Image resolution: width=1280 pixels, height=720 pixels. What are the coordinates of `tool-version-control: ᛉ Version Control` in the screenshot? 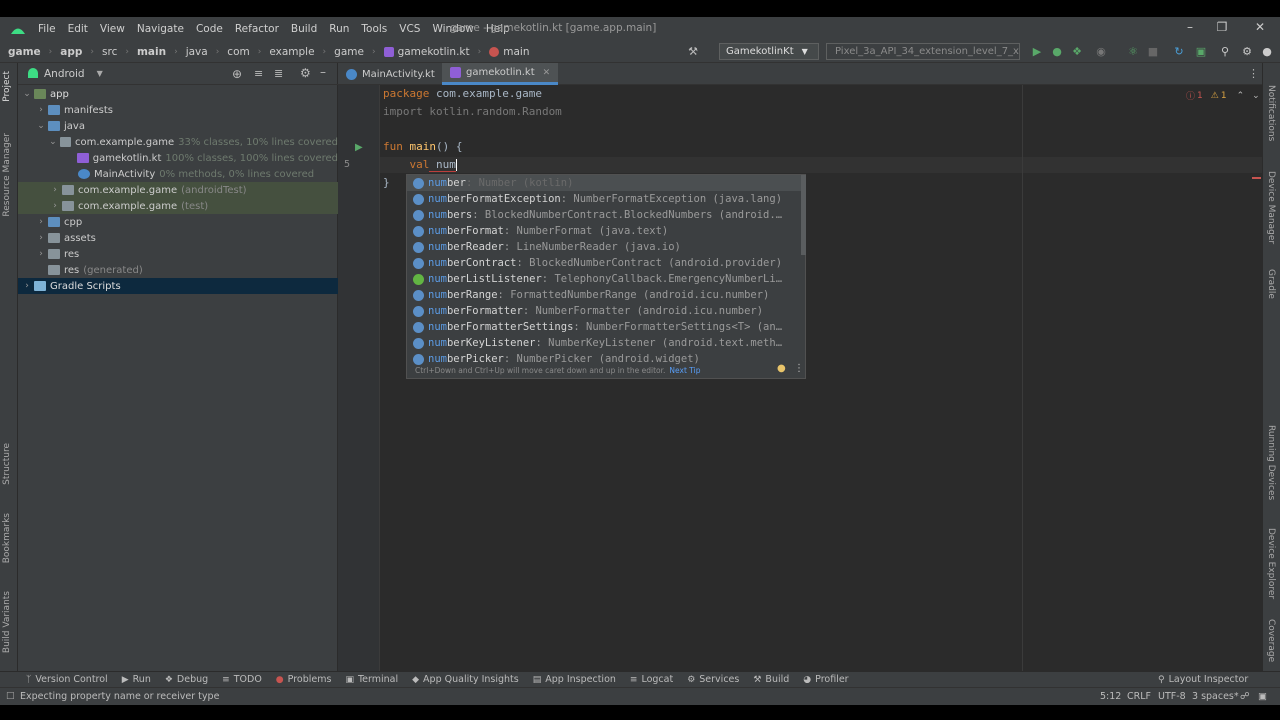 It's located at (67, 679).